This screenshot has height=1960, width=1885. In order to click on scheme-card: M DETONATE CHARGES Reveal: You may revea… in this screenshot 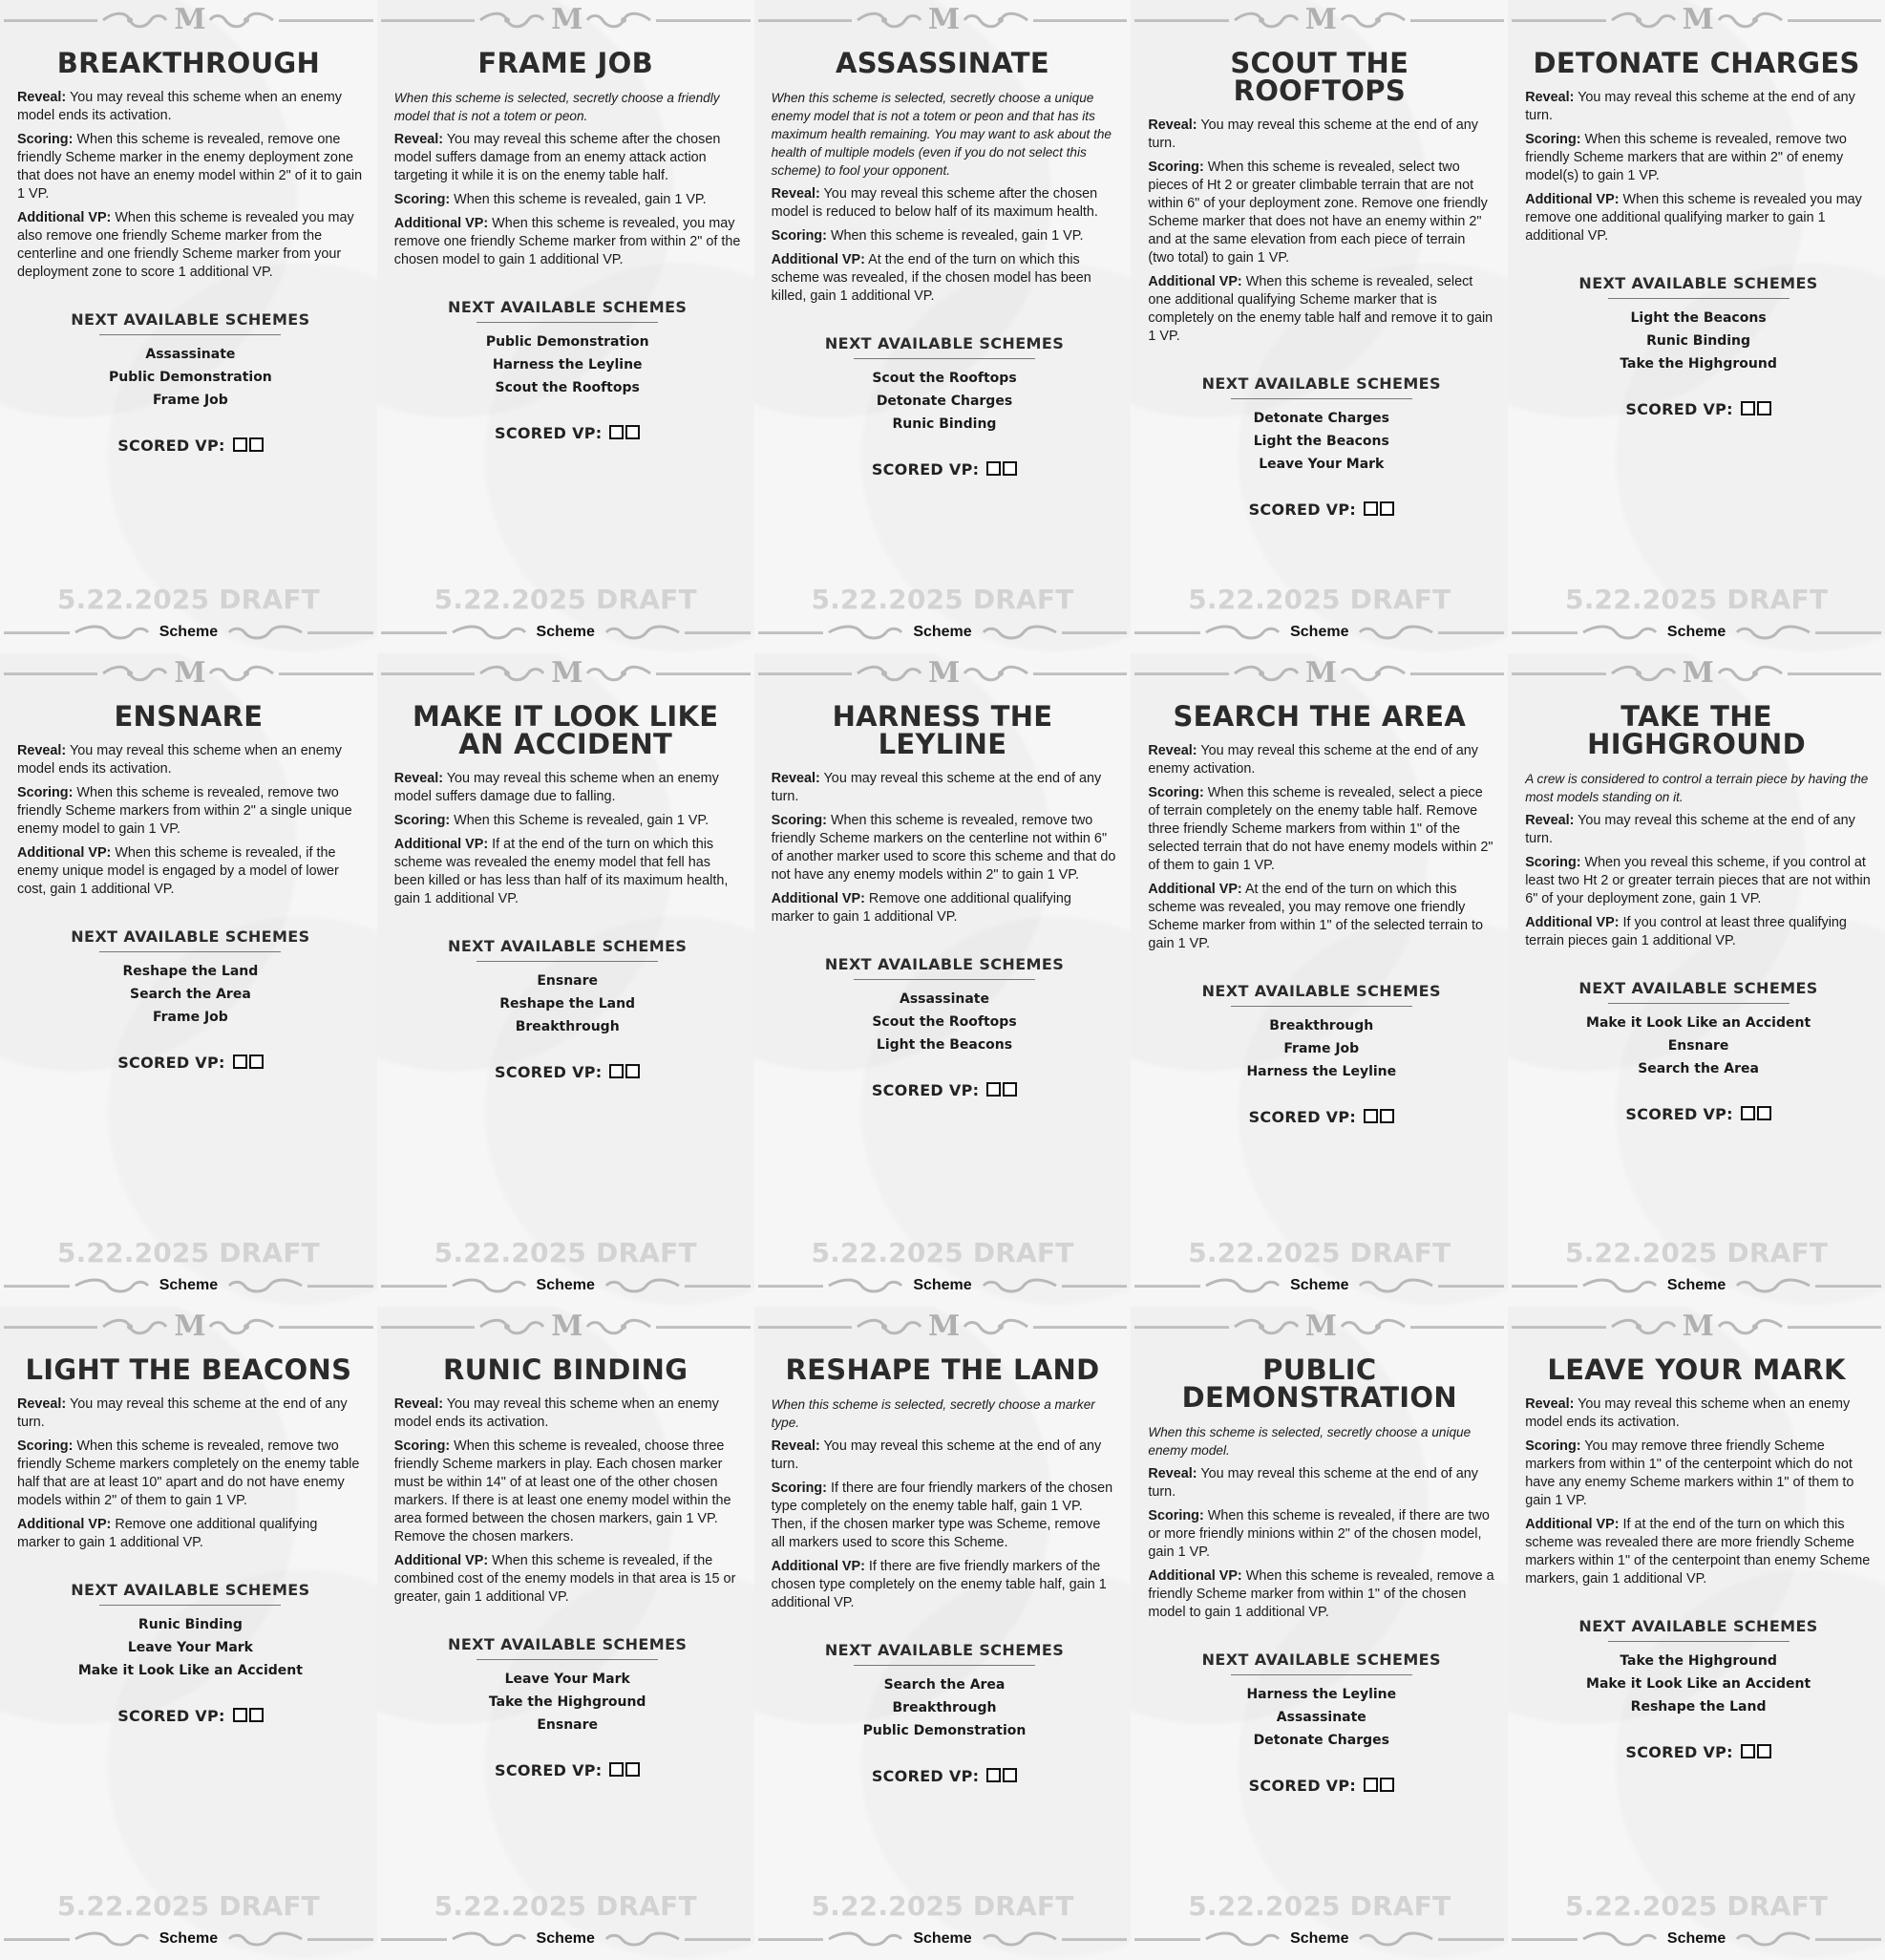, I will do `click(1697, 326)`.